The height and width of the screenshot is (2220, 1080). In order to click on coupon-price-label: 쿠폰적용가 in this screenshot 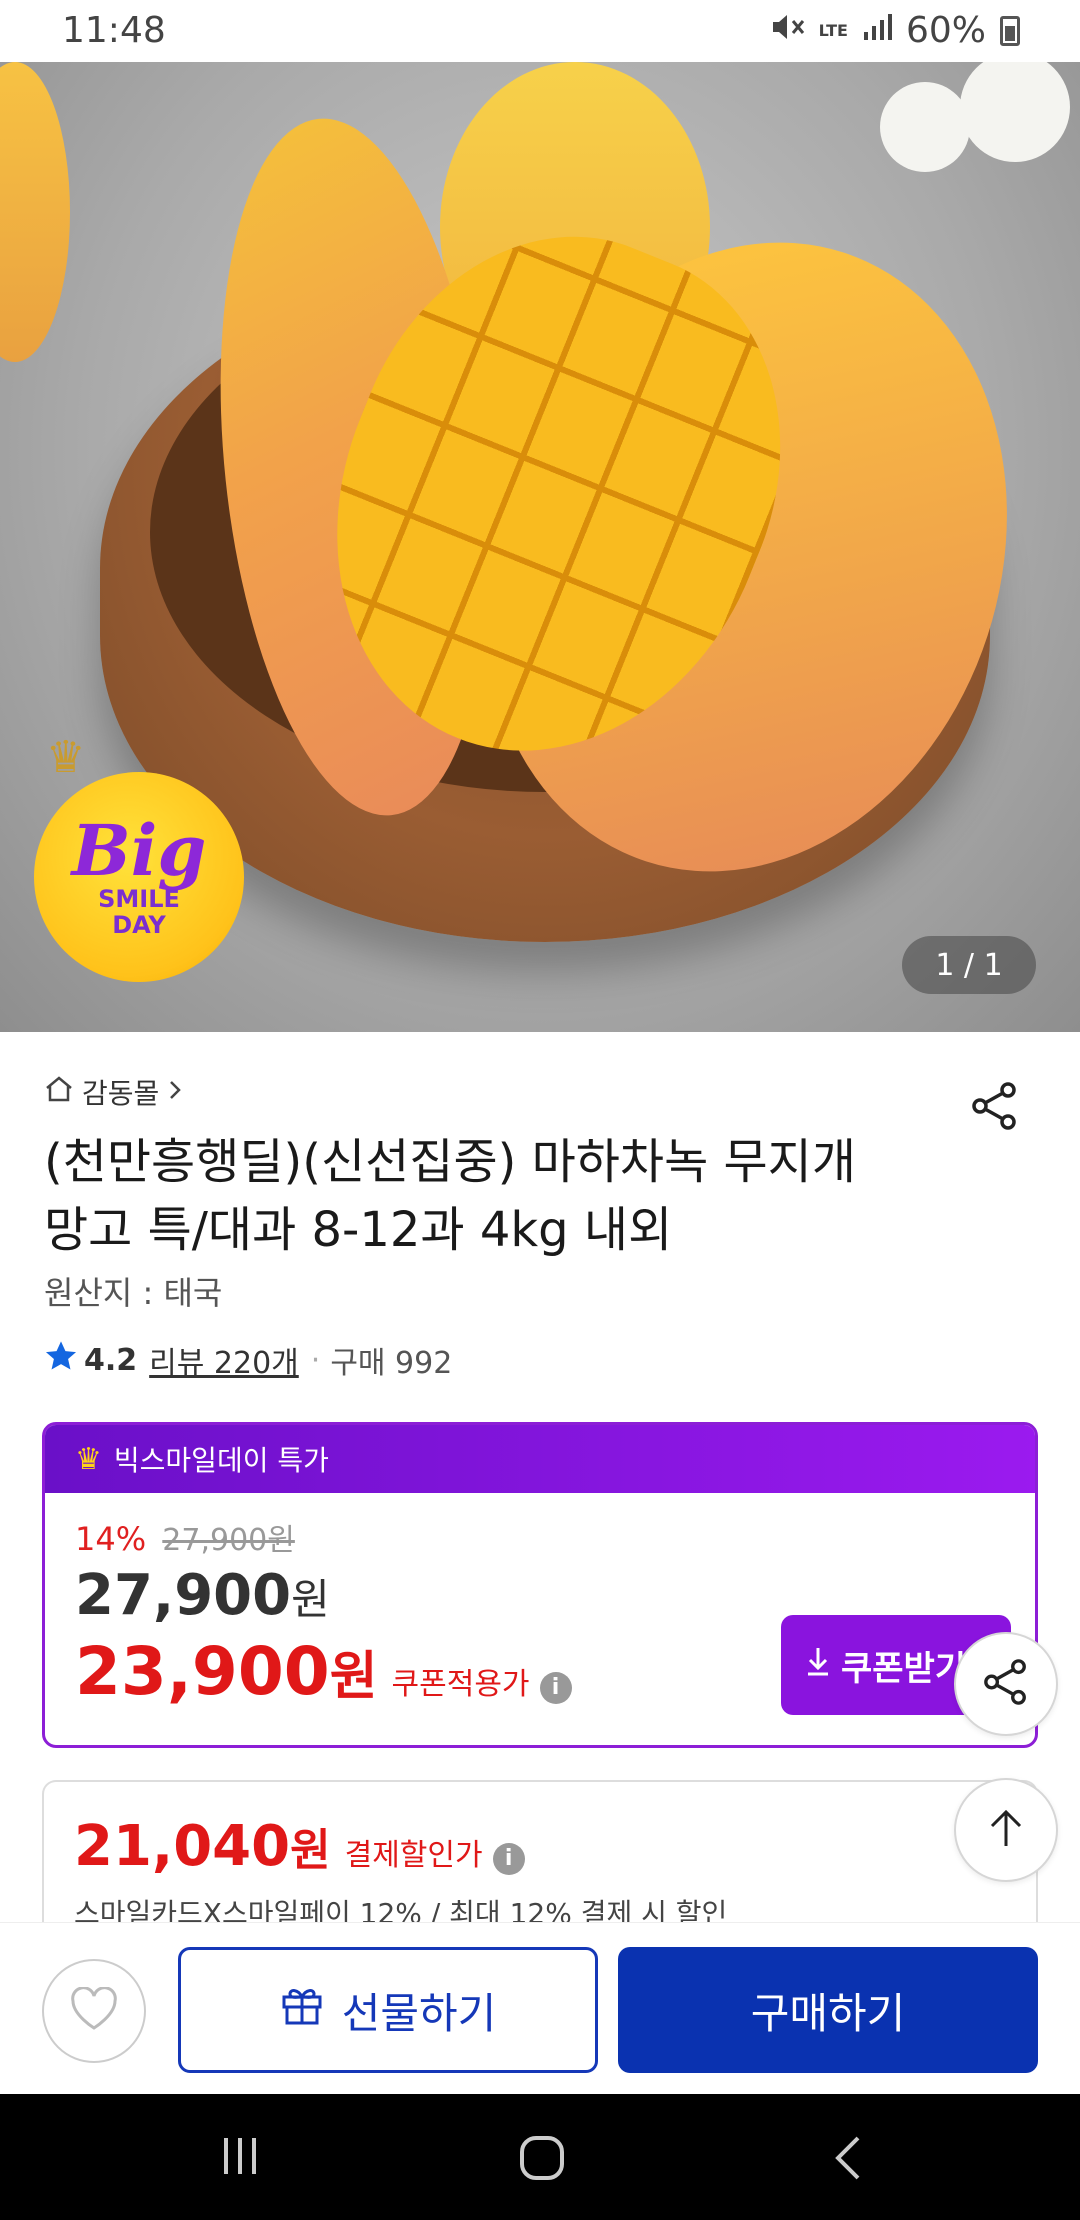, I will do `click(460, 1684)`.